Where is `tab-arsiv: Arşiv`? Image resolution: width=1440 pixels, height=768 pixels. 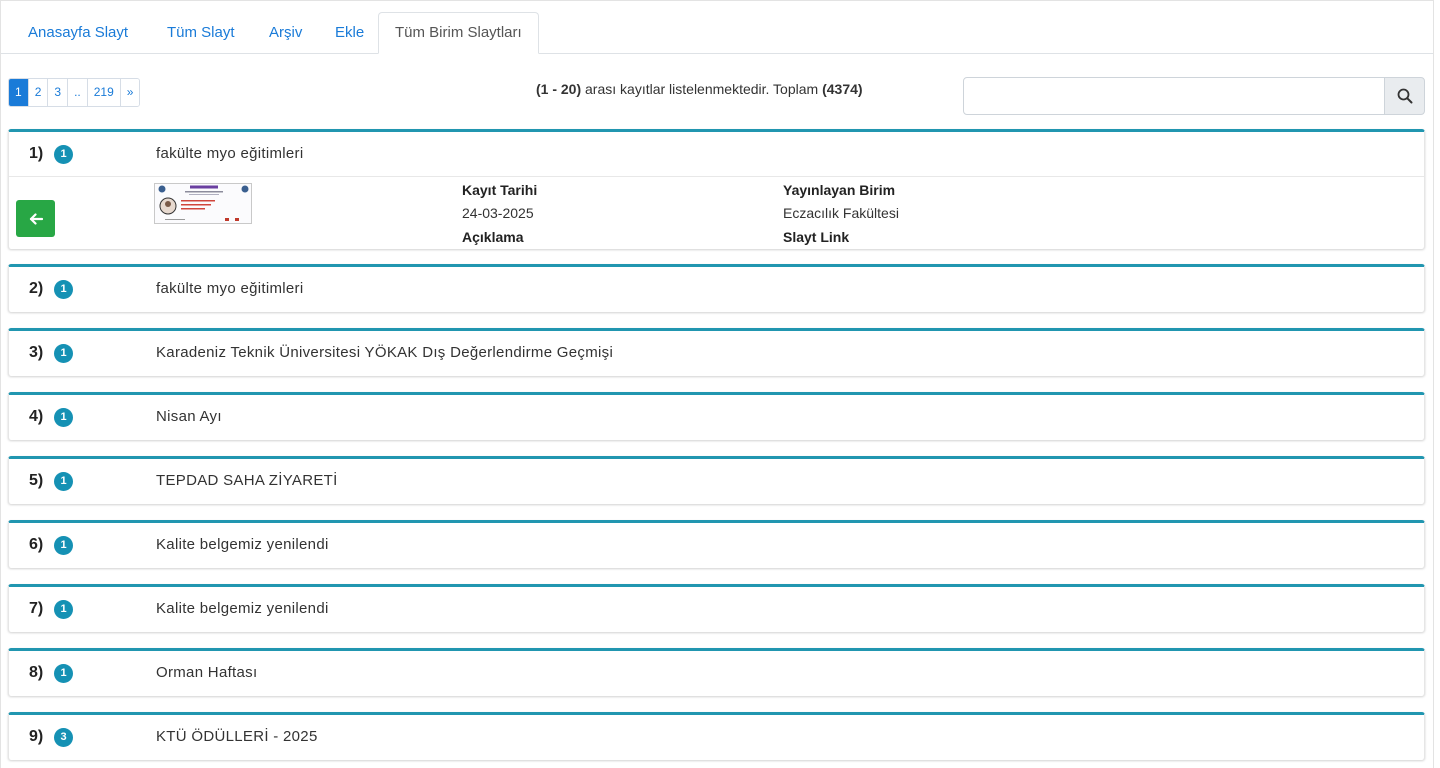
tab-arsiv: Arşiv is located at coordinates (285, 33).